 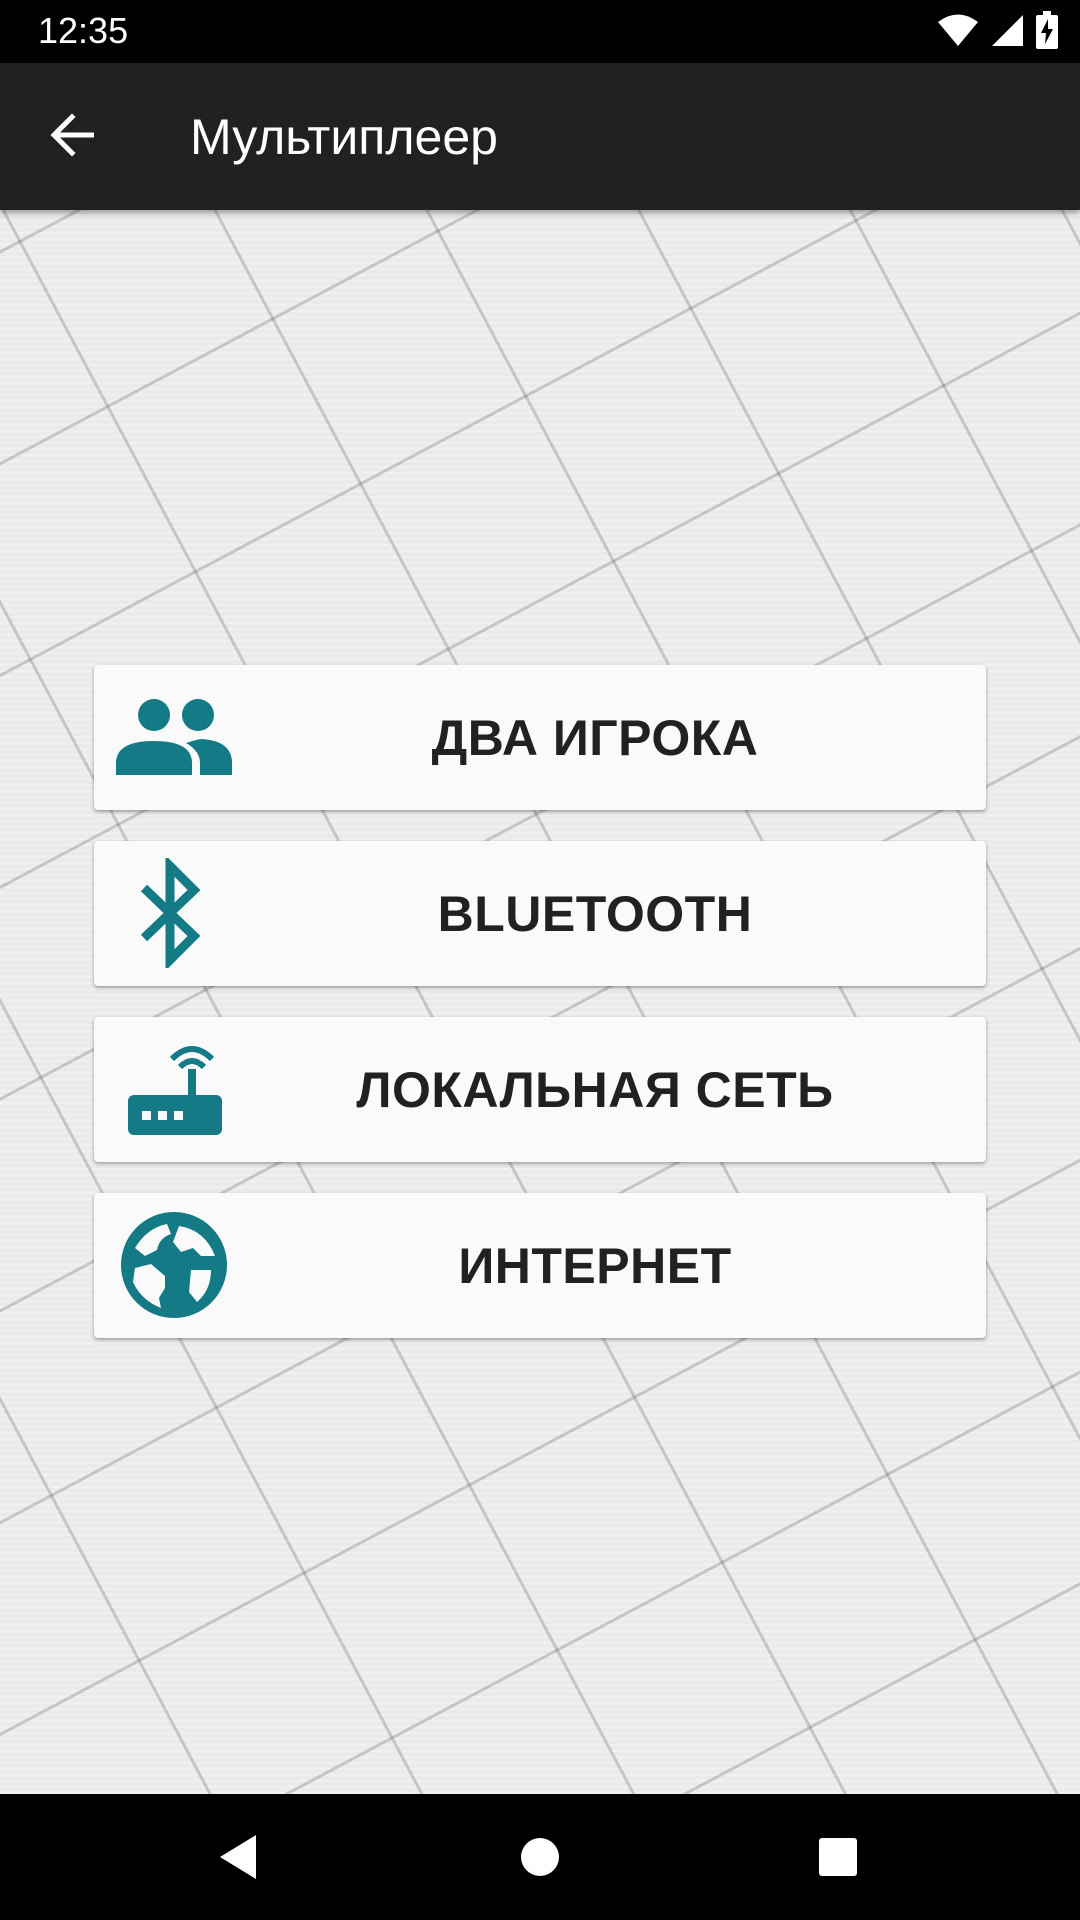 What do you see at coordinates (344, 137) in the screenshot?
I see `page-title: Мультиплеер` at bounding box center [344, 137].